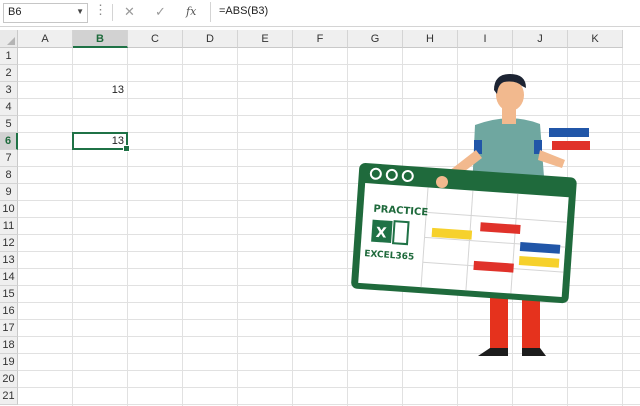  Describe the element at coordinates (493, 352) in the screenshot. I see `left-shoe` at that location.